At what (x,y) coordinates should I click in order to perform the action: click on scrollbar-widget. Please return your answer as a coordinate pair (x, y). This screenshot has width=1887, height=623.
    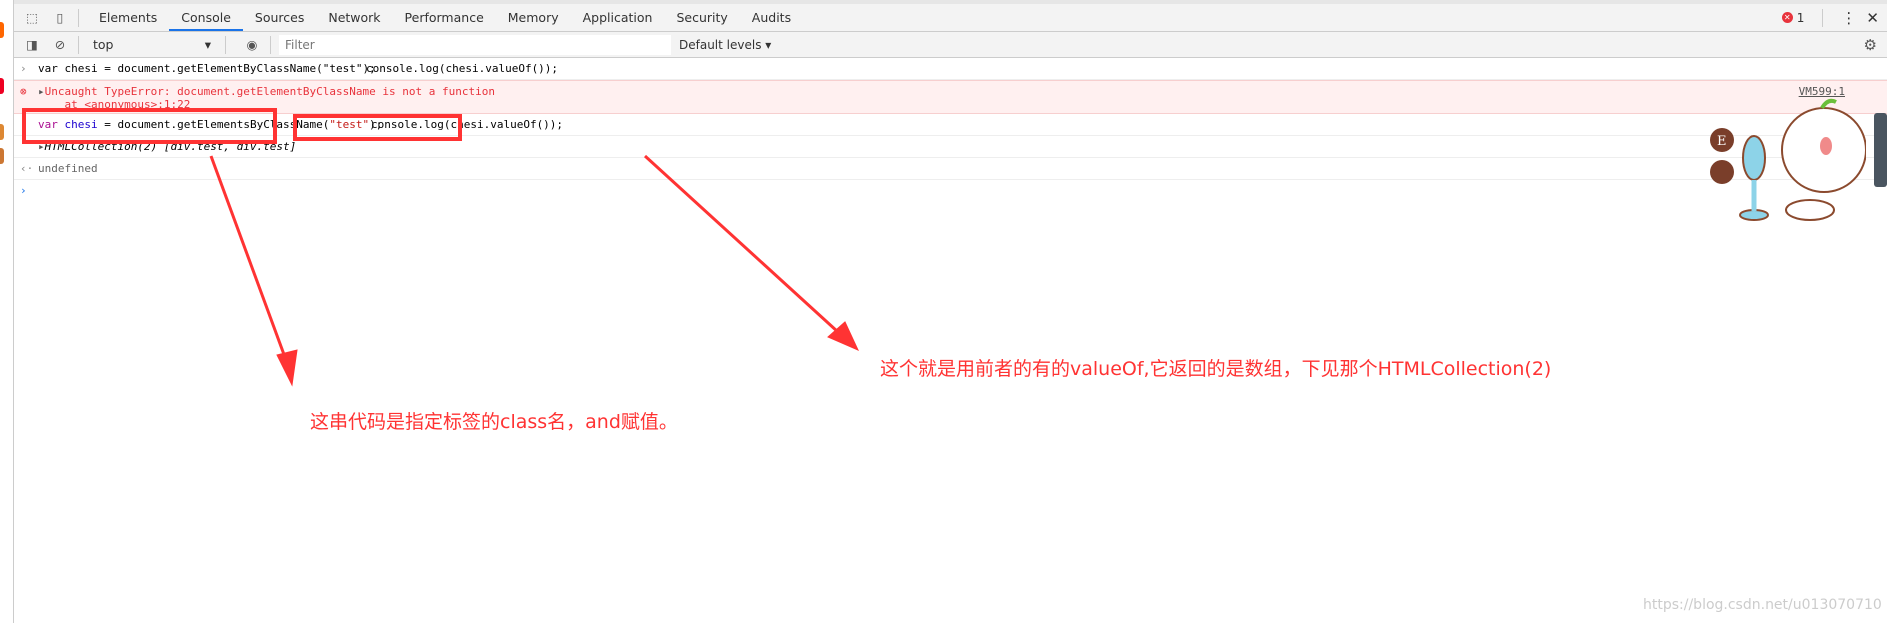
    Looking at the image, I should click on (1880, 150).